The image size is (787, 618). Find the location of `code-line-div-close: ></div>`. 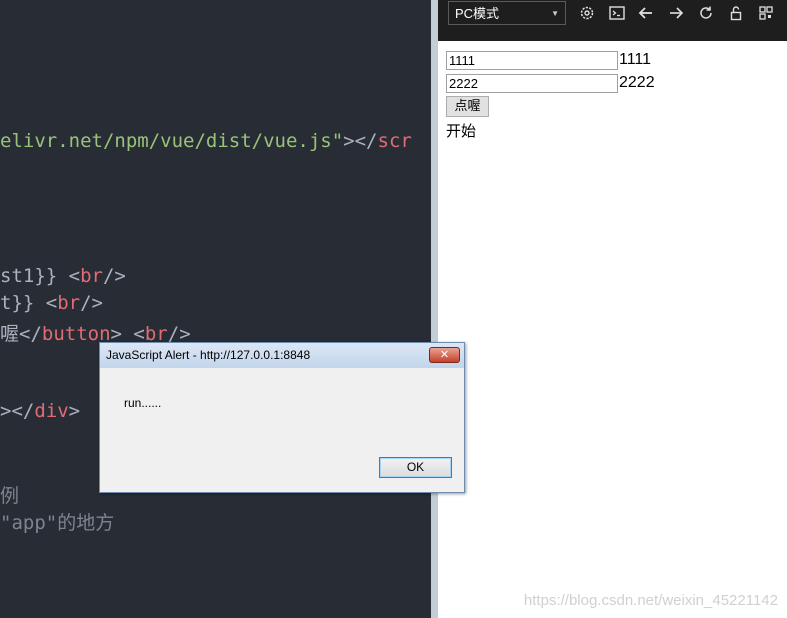

code-line-div-close: ></div> is located at coordinates (40, 411).